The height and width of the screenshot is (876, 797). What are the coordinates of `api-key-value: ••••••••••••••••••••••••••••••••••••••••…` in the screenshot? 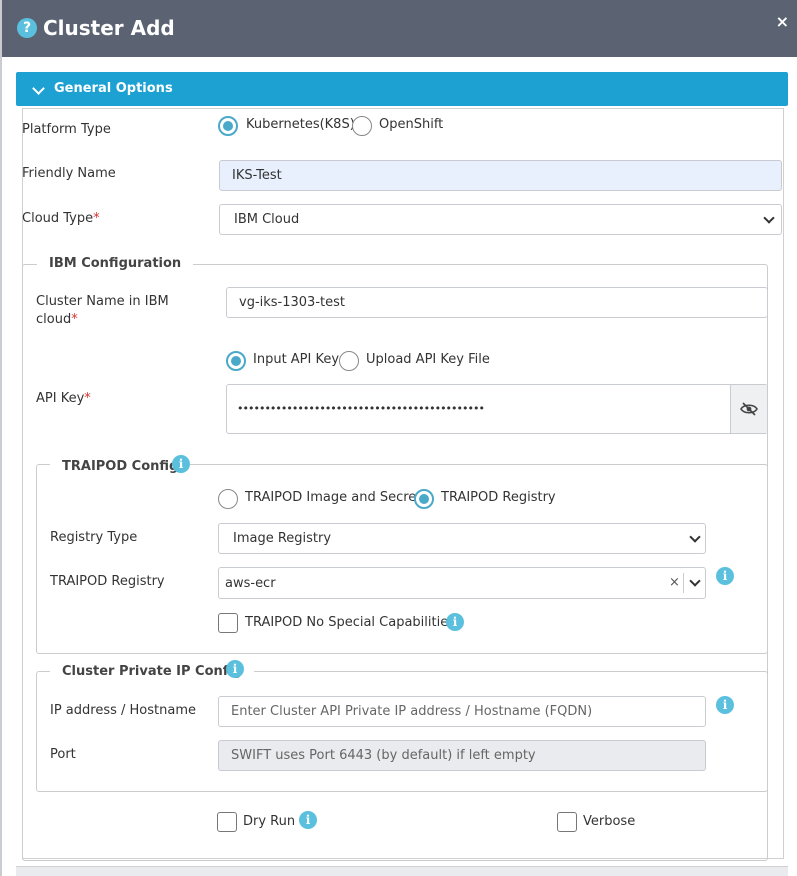 It's located at (361, 408).